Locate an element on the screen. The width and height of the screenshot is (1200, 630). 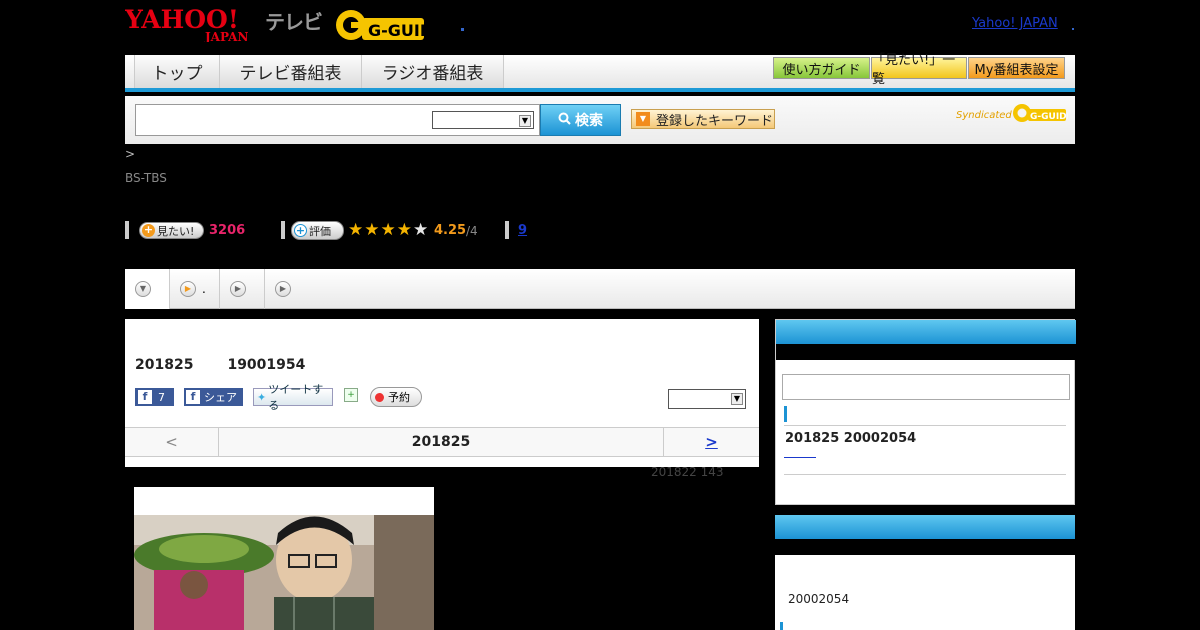
program-datetime: 201825 19001954 is located at coordinates (237, 365).